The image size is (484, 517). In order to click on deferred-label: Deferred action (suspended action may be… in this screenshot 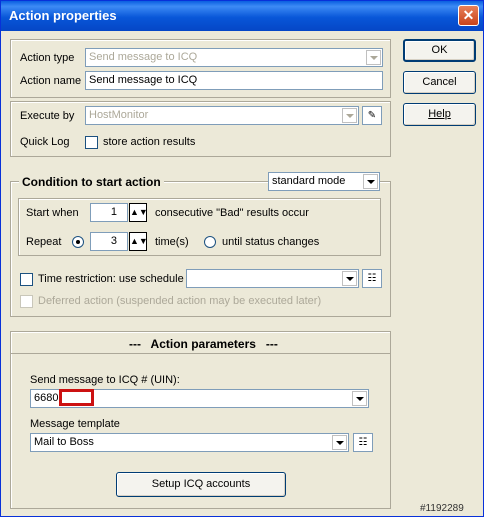, I will do `click(180, 301)`.